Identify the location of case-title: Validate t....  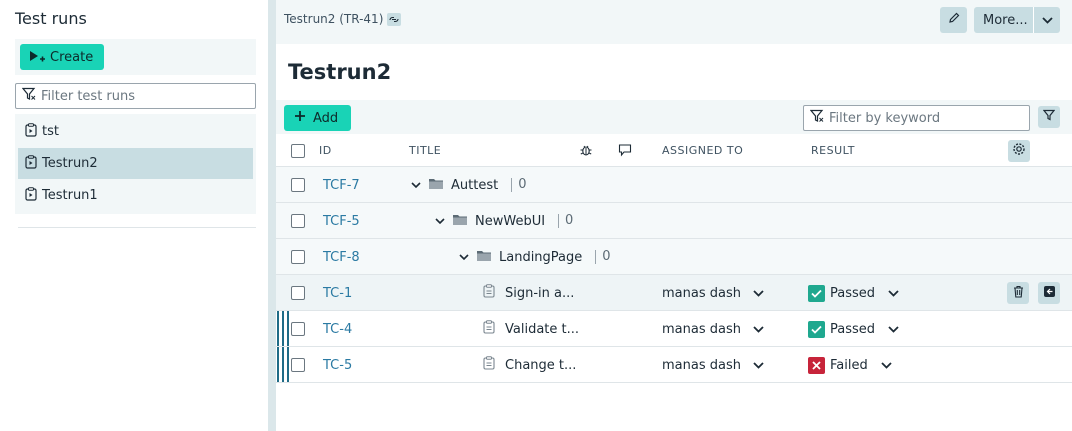
(542, 329).